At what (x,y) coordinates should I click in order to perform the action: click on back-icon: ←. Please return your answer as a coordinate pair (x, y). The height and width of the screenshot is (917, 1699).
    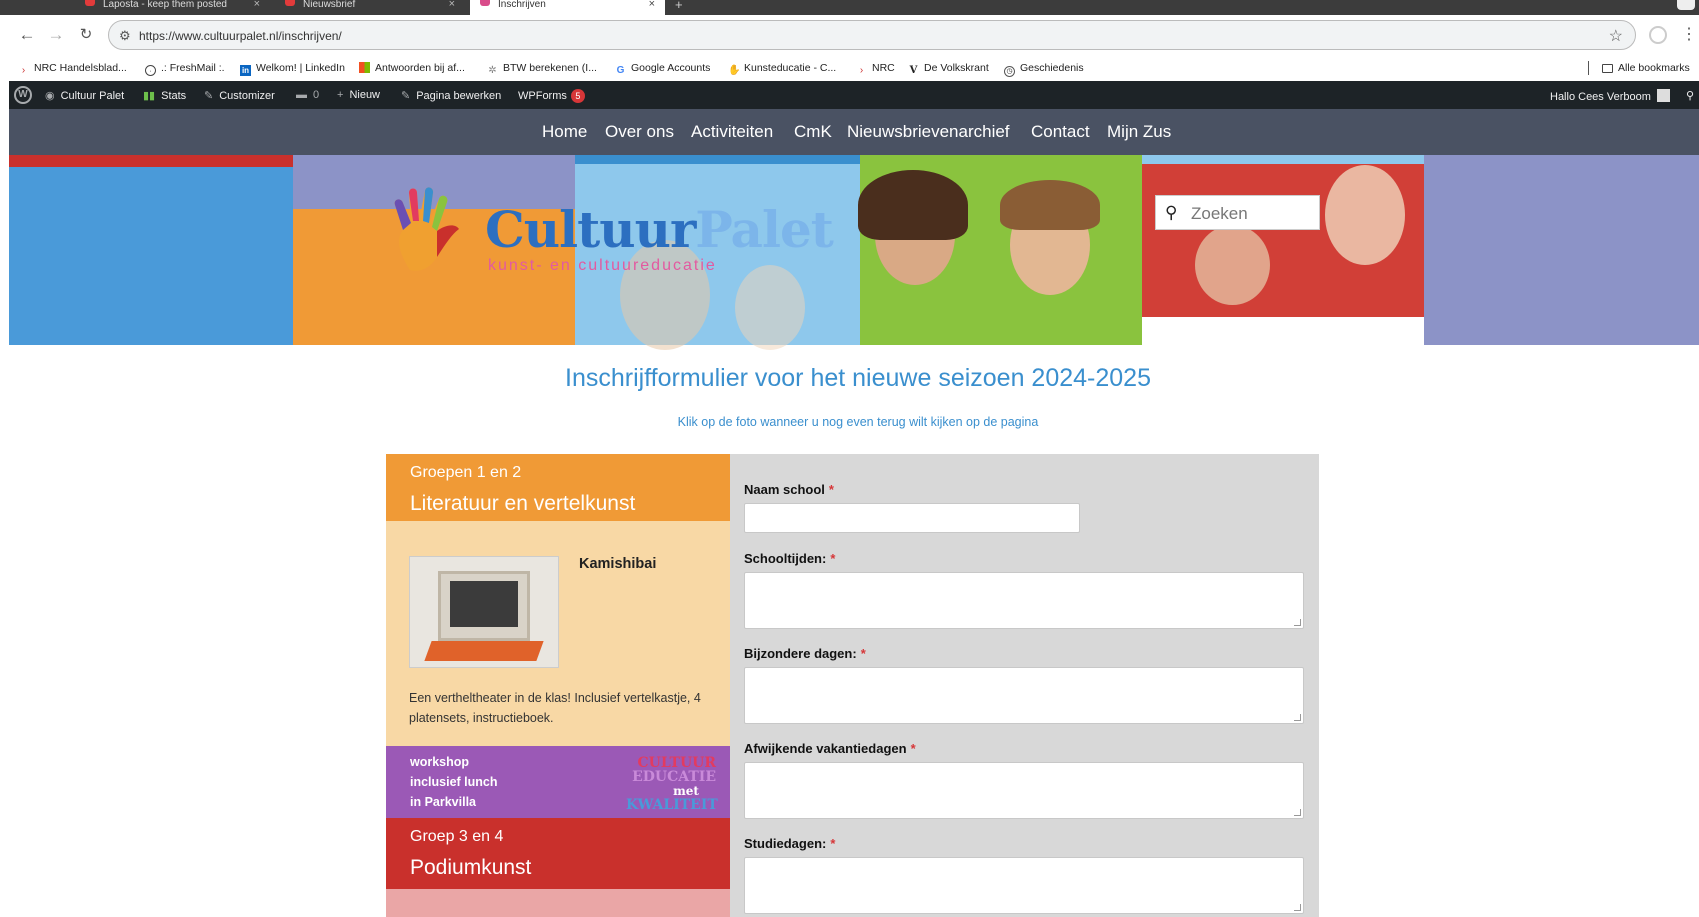
    Looking at the image, I should click on (27, 35).